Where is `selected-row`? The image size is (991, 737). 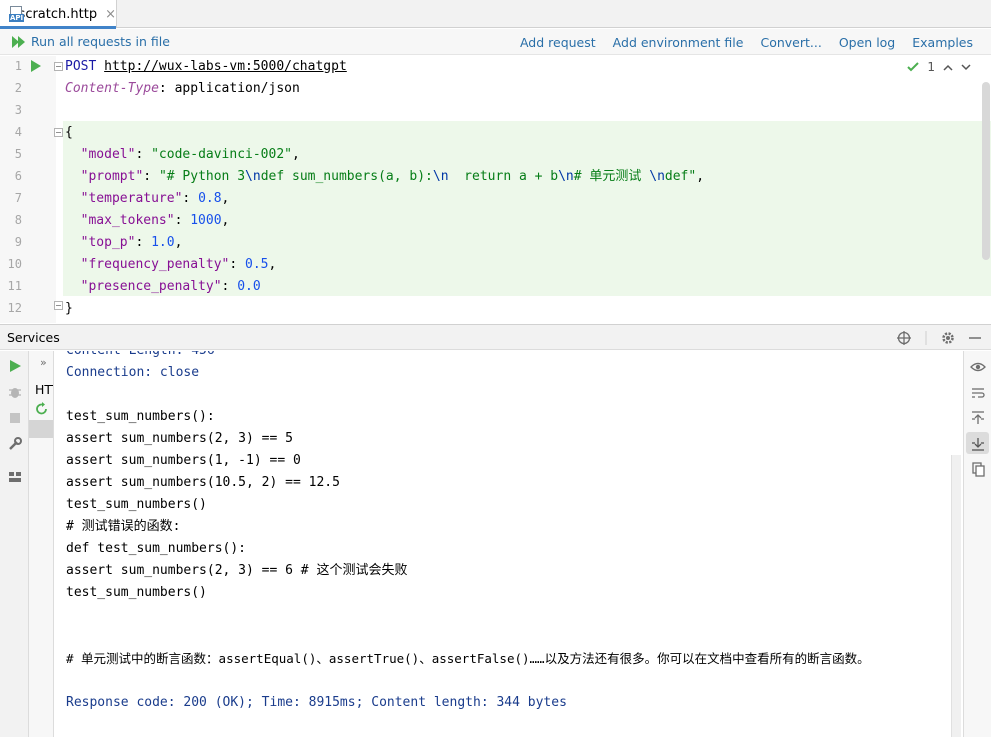
selected-row is located at coordinates (41, 429).